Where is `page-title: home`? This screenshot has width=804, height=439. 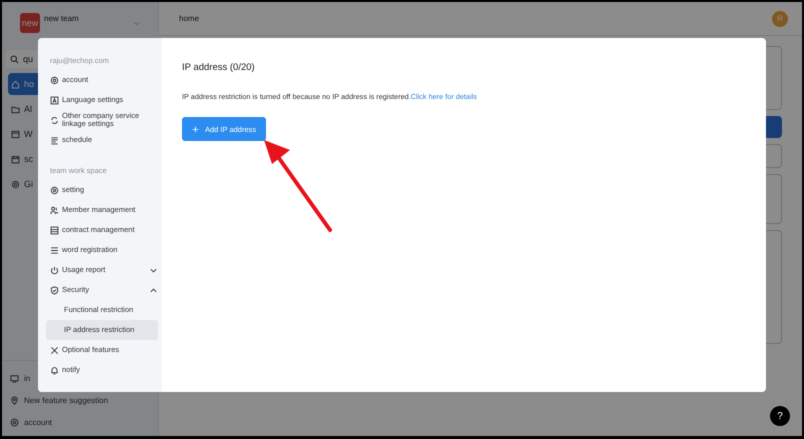
page-title: home is located at coordinates (189, 18).